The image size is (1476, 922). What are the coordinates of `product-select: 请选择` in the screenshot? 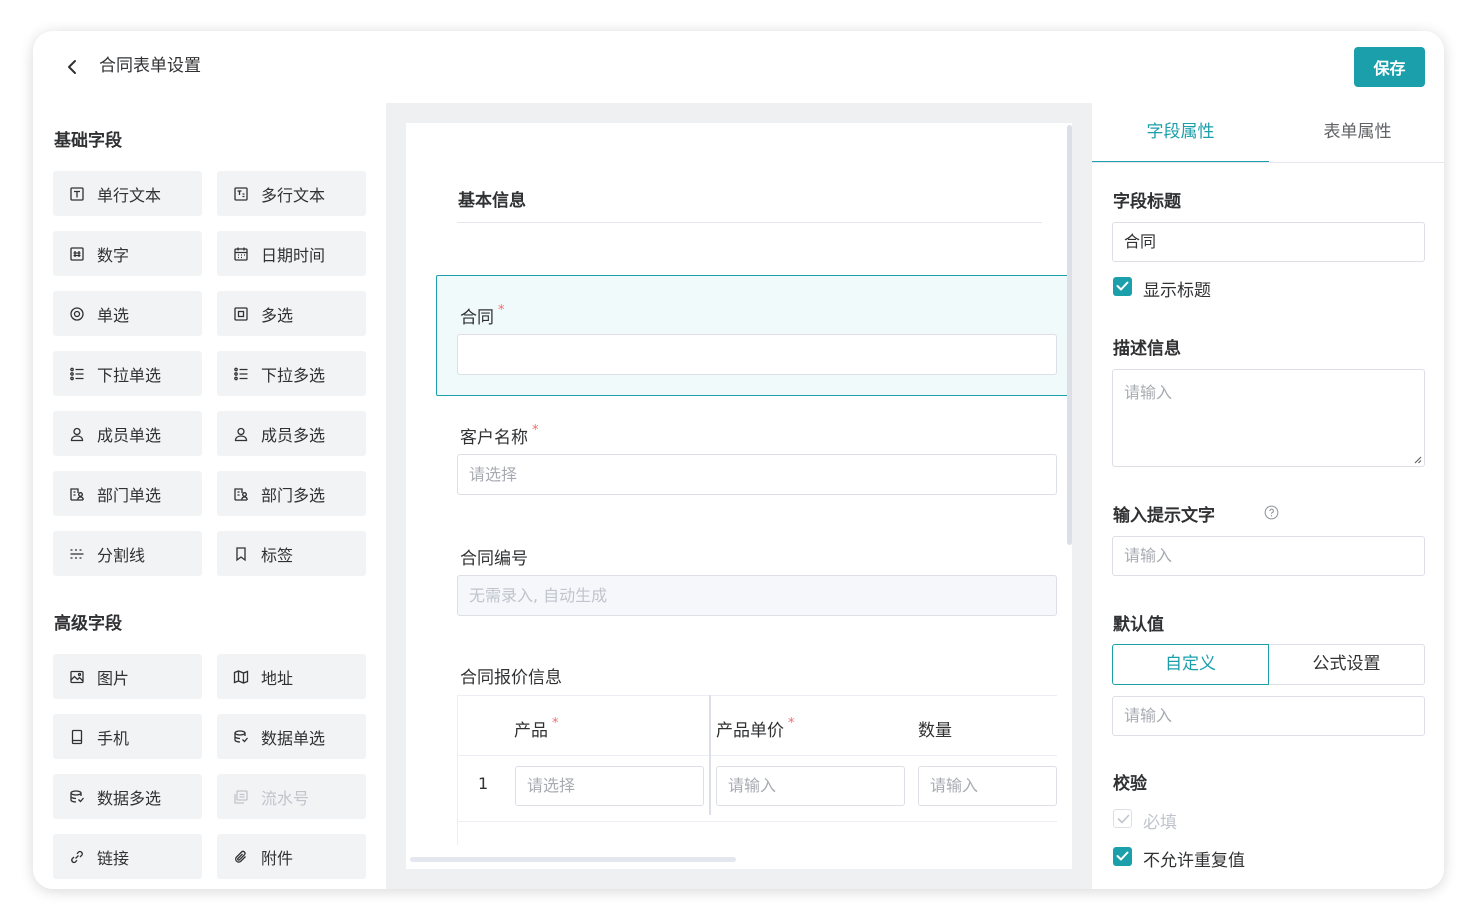 It's located at (609, 786).